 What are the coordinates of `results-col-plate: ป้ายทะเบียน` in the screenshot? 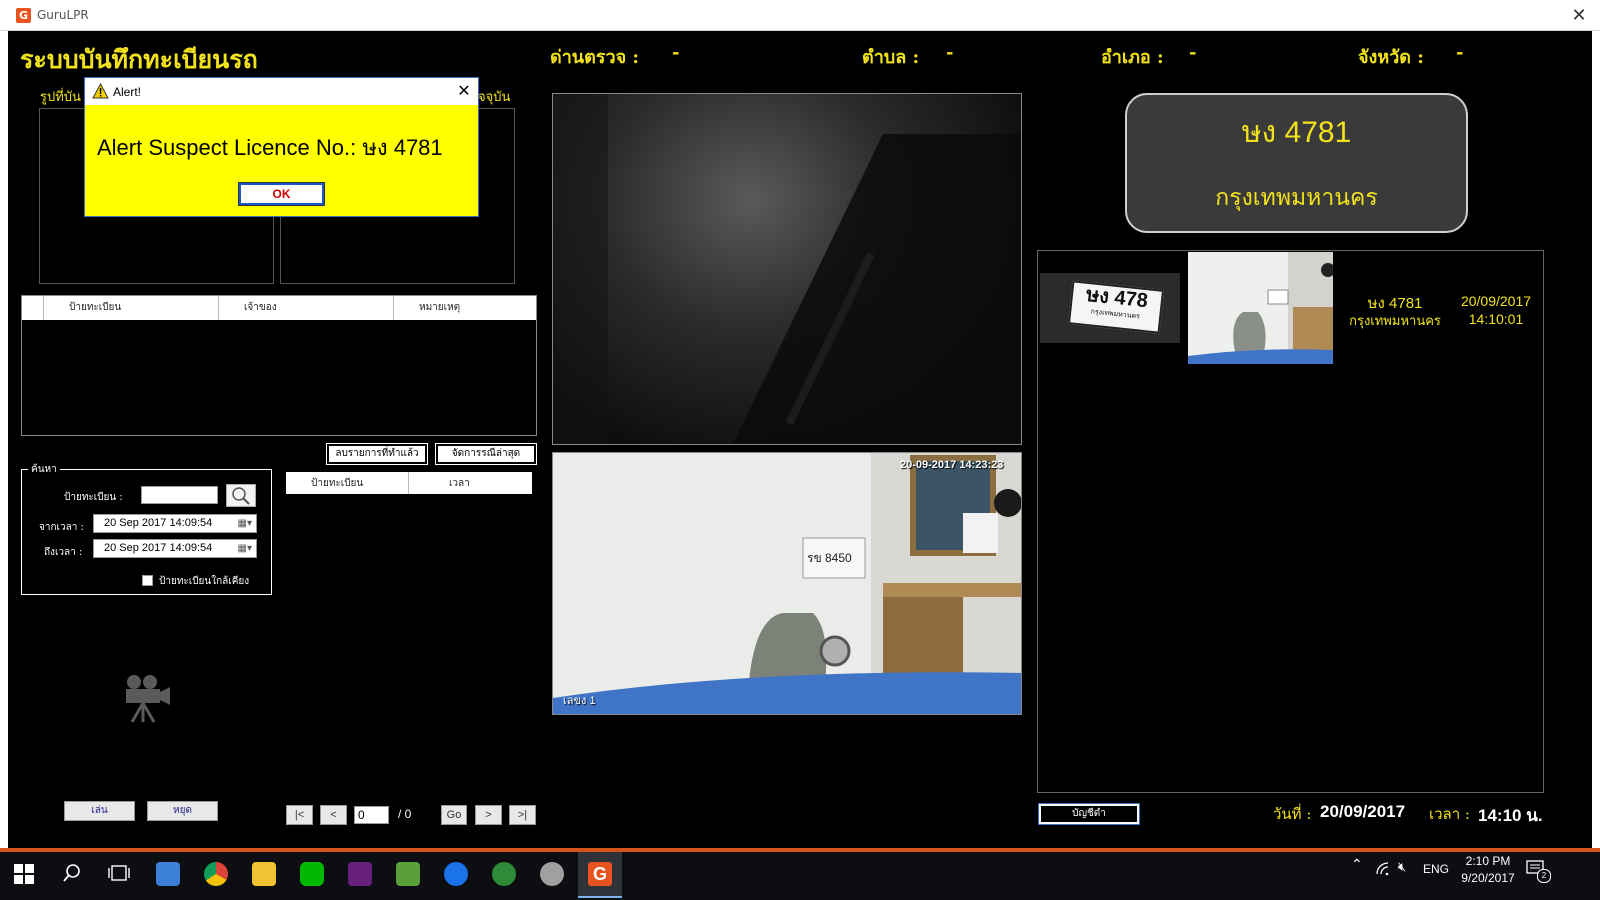 It's located at (347, 483).